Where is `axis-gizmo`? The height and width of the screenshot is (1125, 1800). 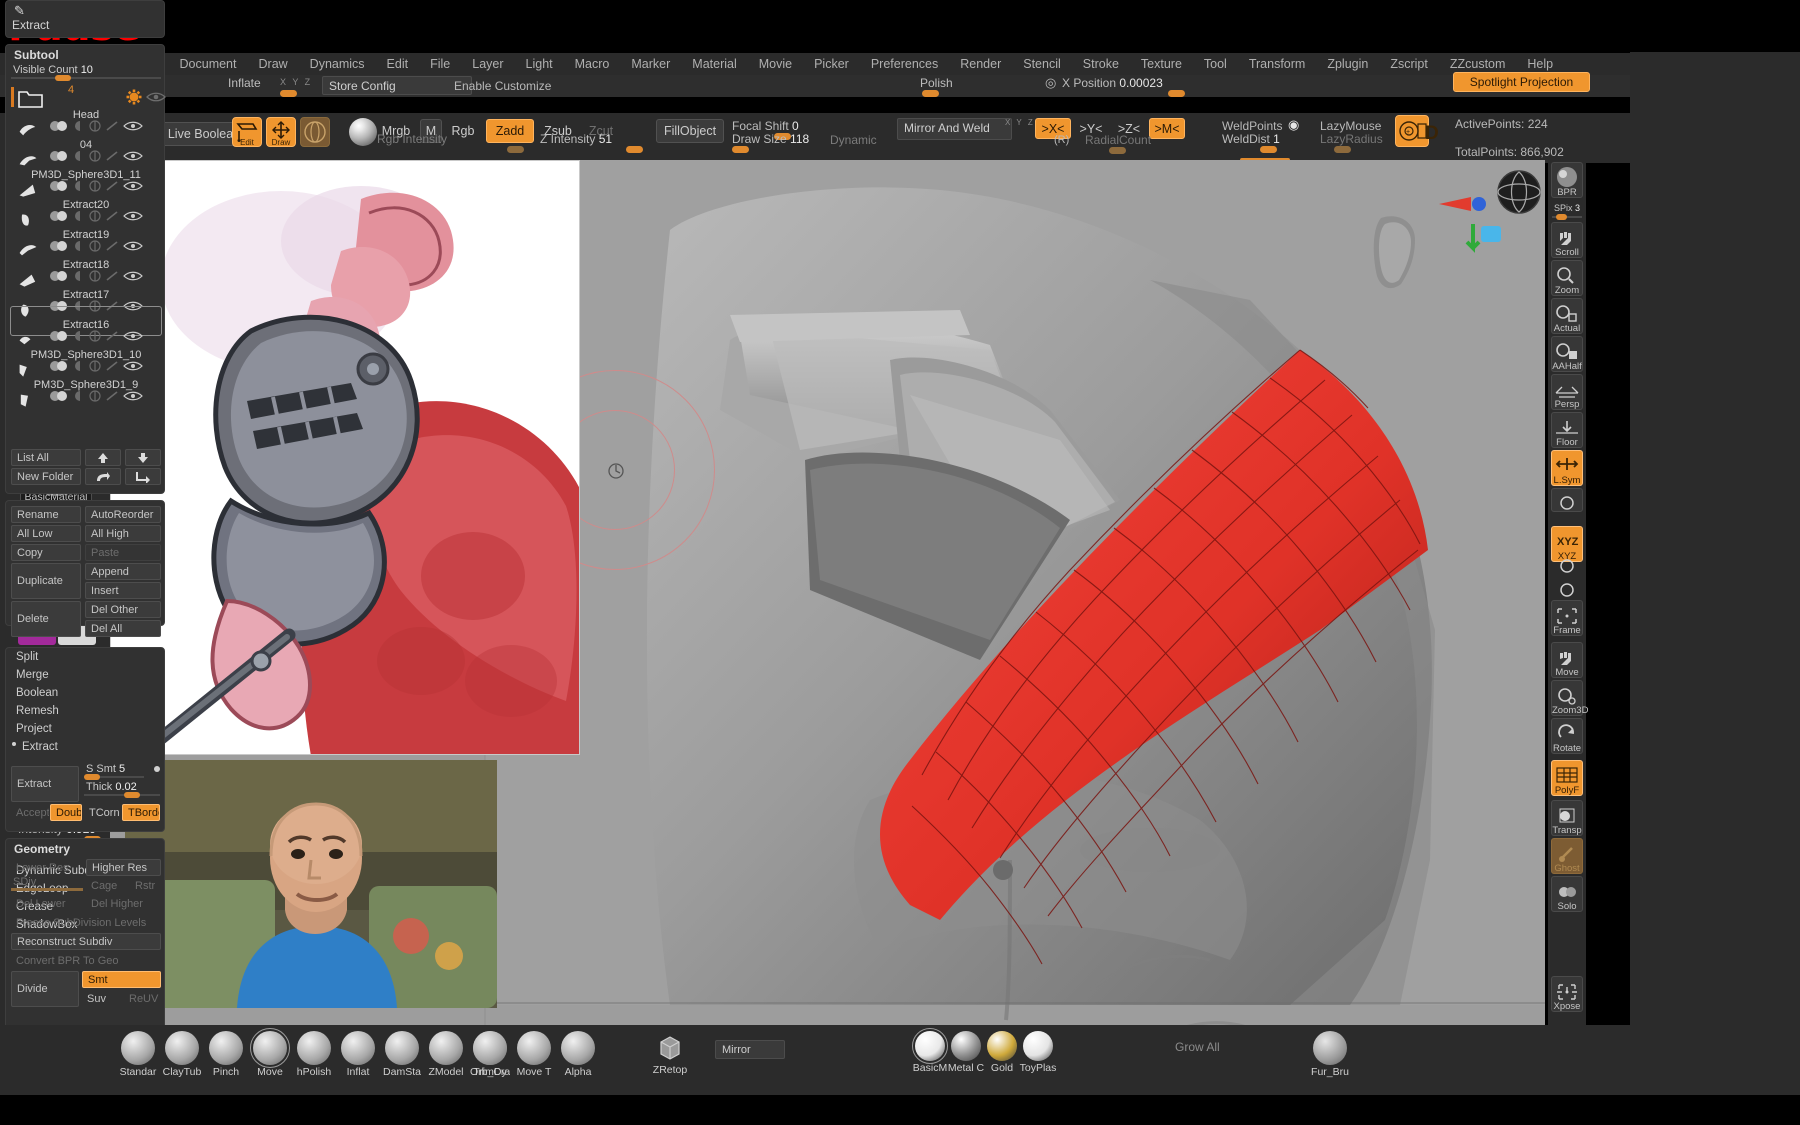 axis-gizmo is located at coordinates (1468, 223).